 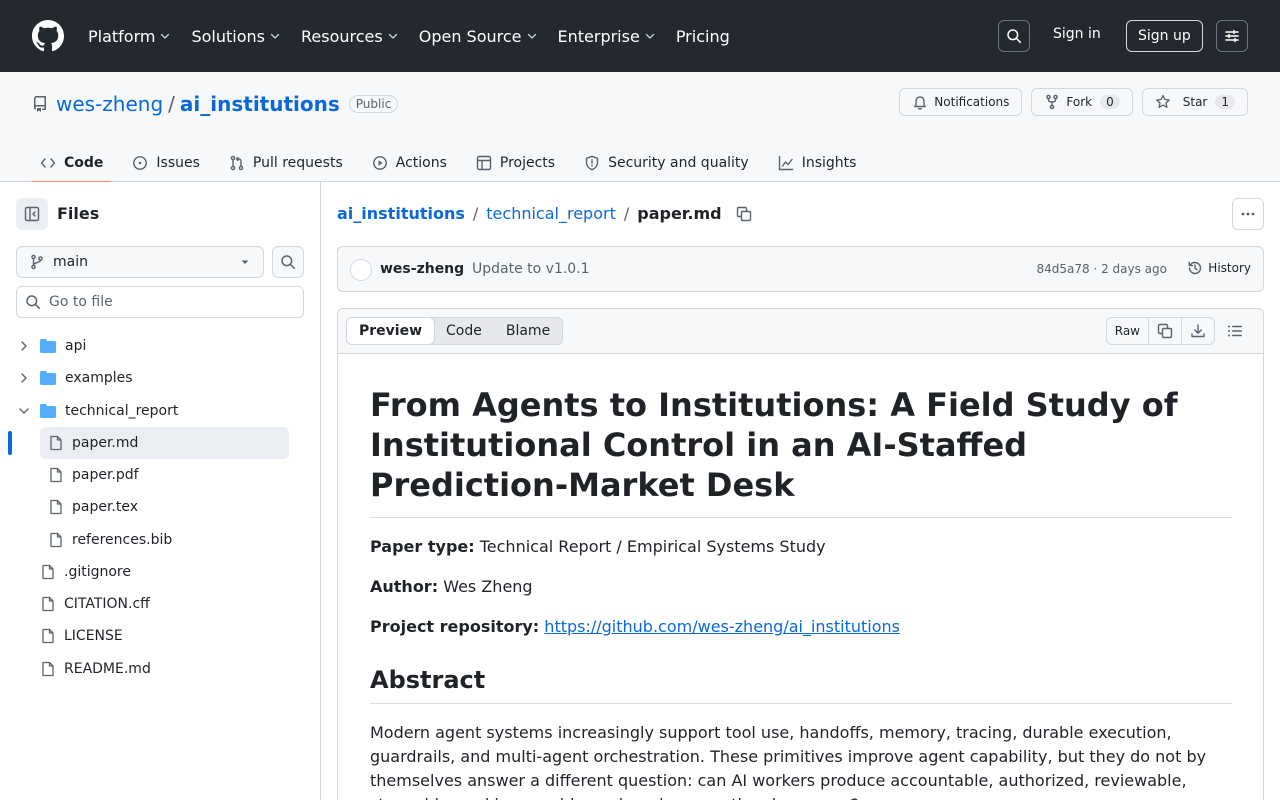 What do you see at coordinates (409, 163) in the screenshot?
I see `tab-actions: Actions` at bounding box center [409, 163].